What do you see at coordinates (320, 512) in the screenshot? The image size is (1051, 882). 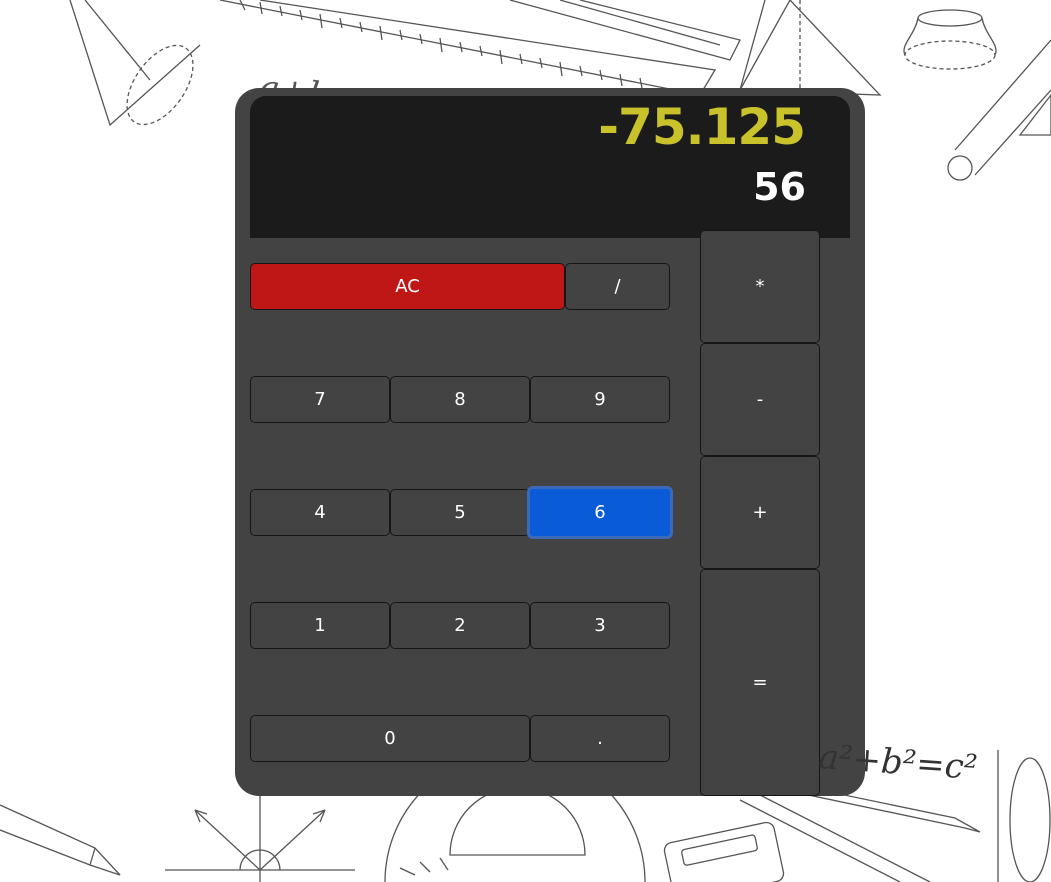 I see `digit-4-button: 4` at bounding box center [320, 512].